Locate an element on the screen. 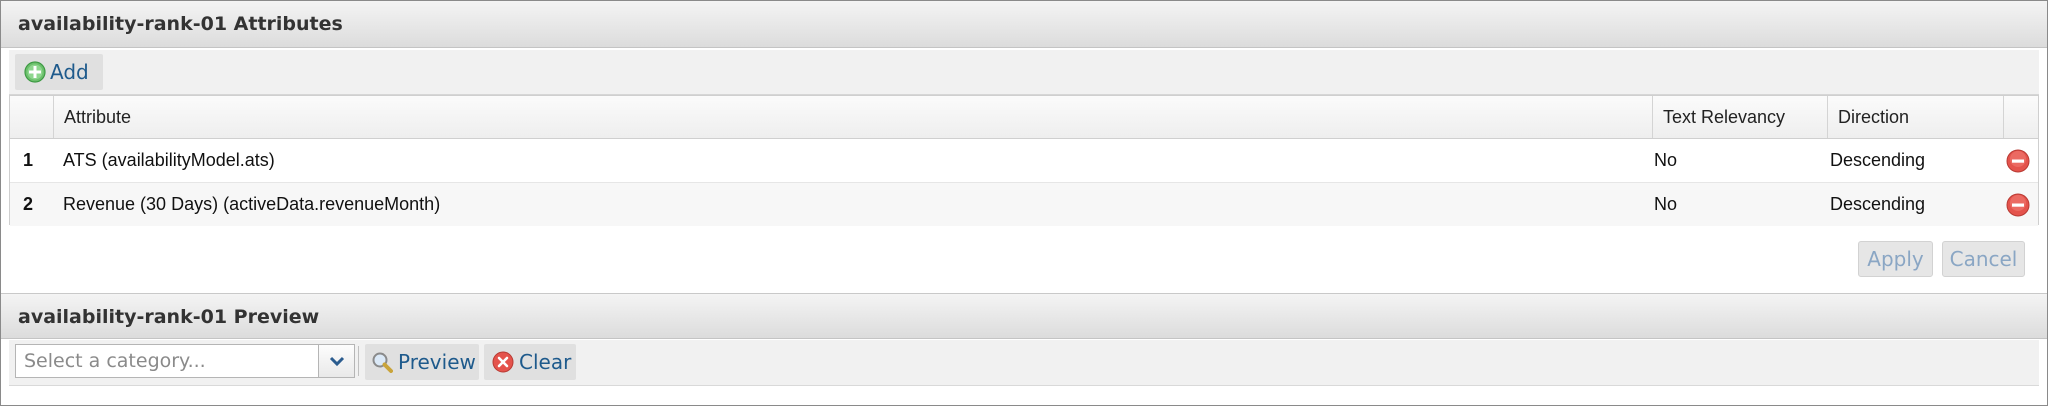  chevron-down-icon is located at coordinates (336, 361).